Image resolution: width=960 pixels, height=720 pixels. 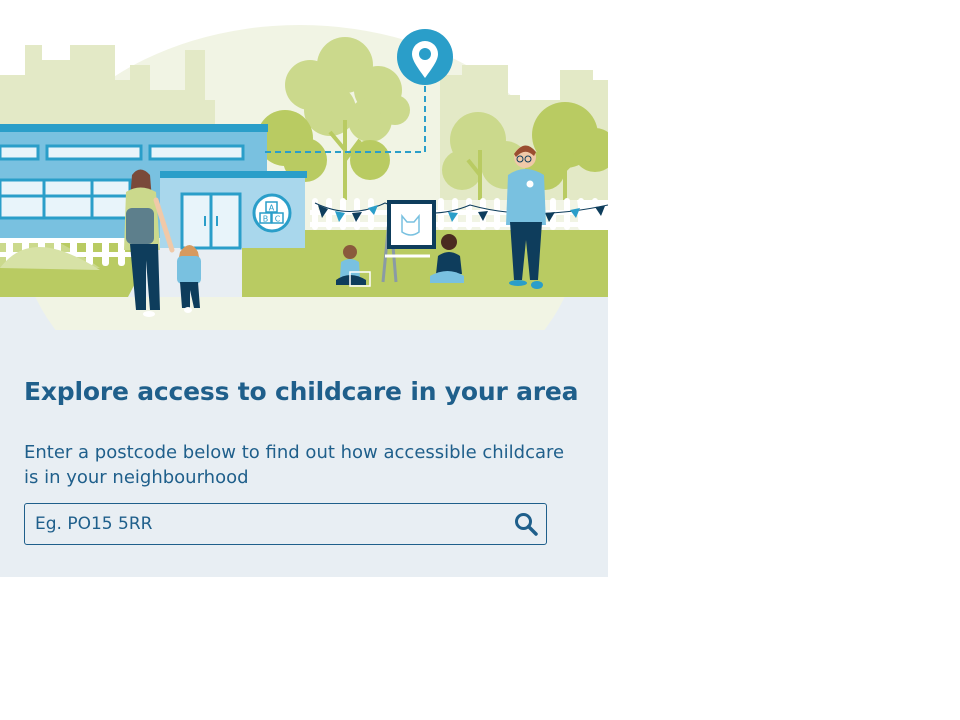 I want to click on svg-text: C, so click(x=278, y=219).